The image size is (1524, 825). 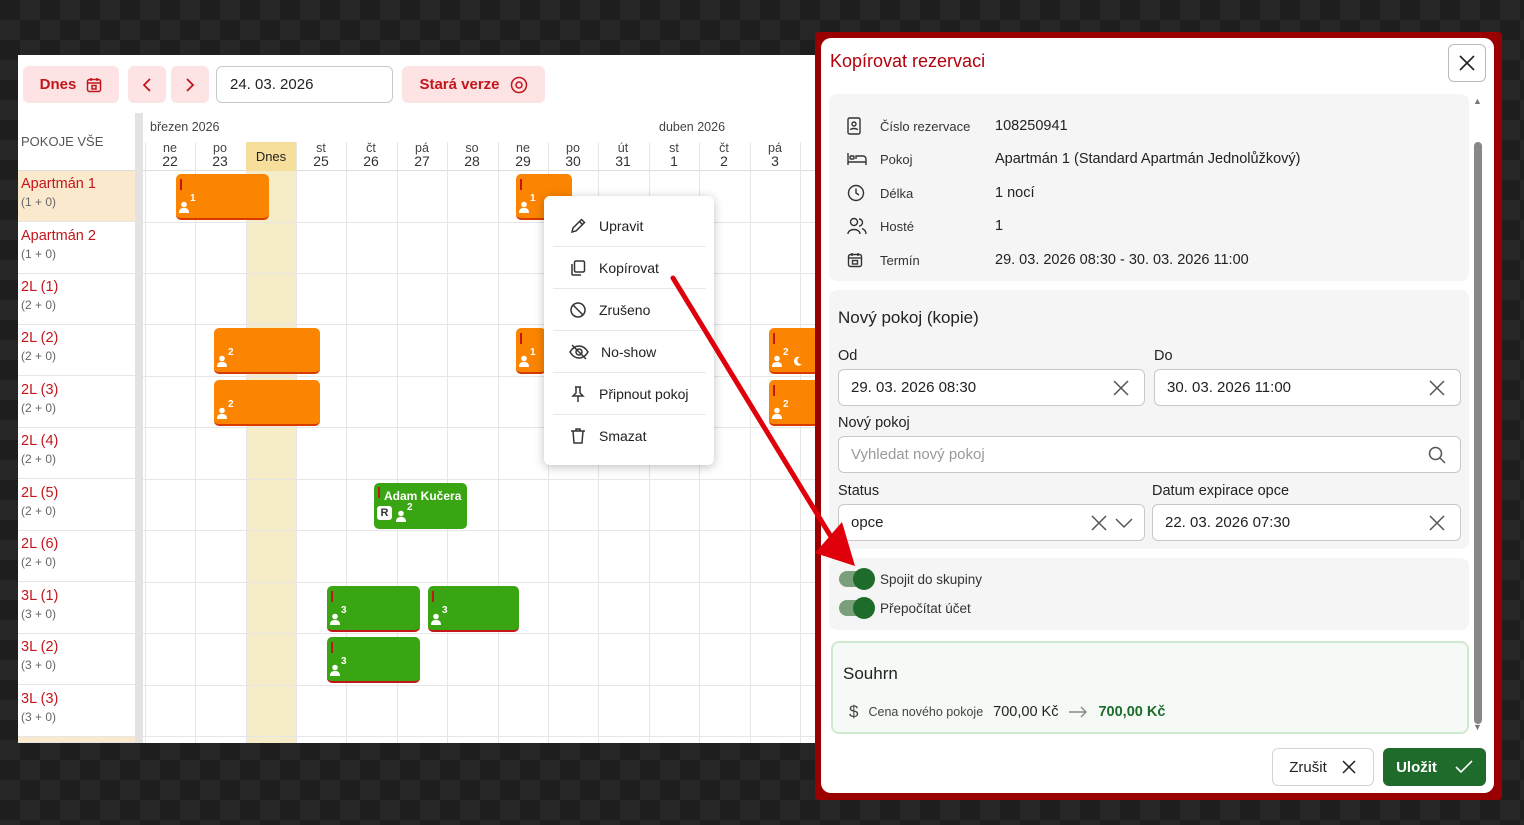 I want to click on pin-icon, so click(x=578, y=393).